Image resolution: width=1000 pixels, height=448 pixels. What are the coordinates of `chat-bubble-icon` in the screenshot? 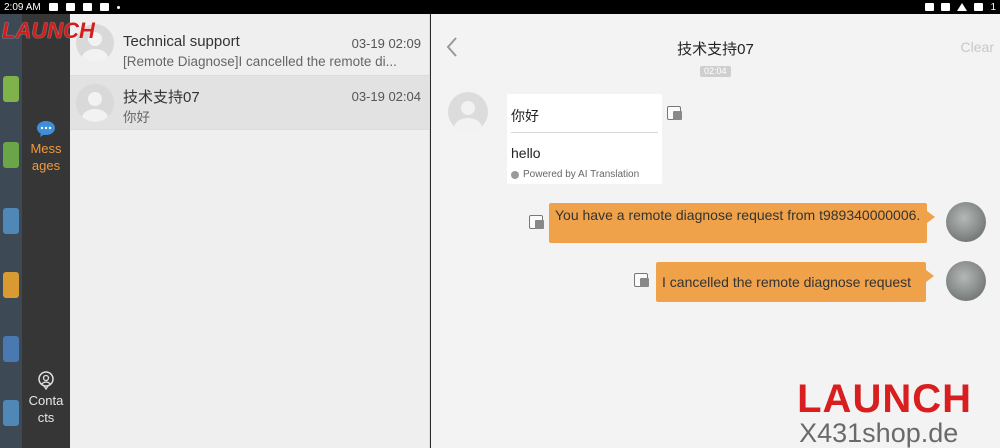 It's located at (46, 129).